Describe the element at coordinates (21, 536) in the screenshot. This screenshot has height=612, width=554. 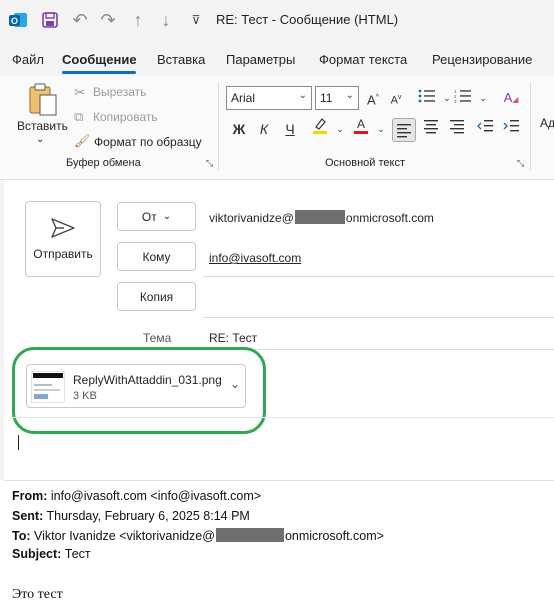
I see `quoted-to-label: To:` at that location.